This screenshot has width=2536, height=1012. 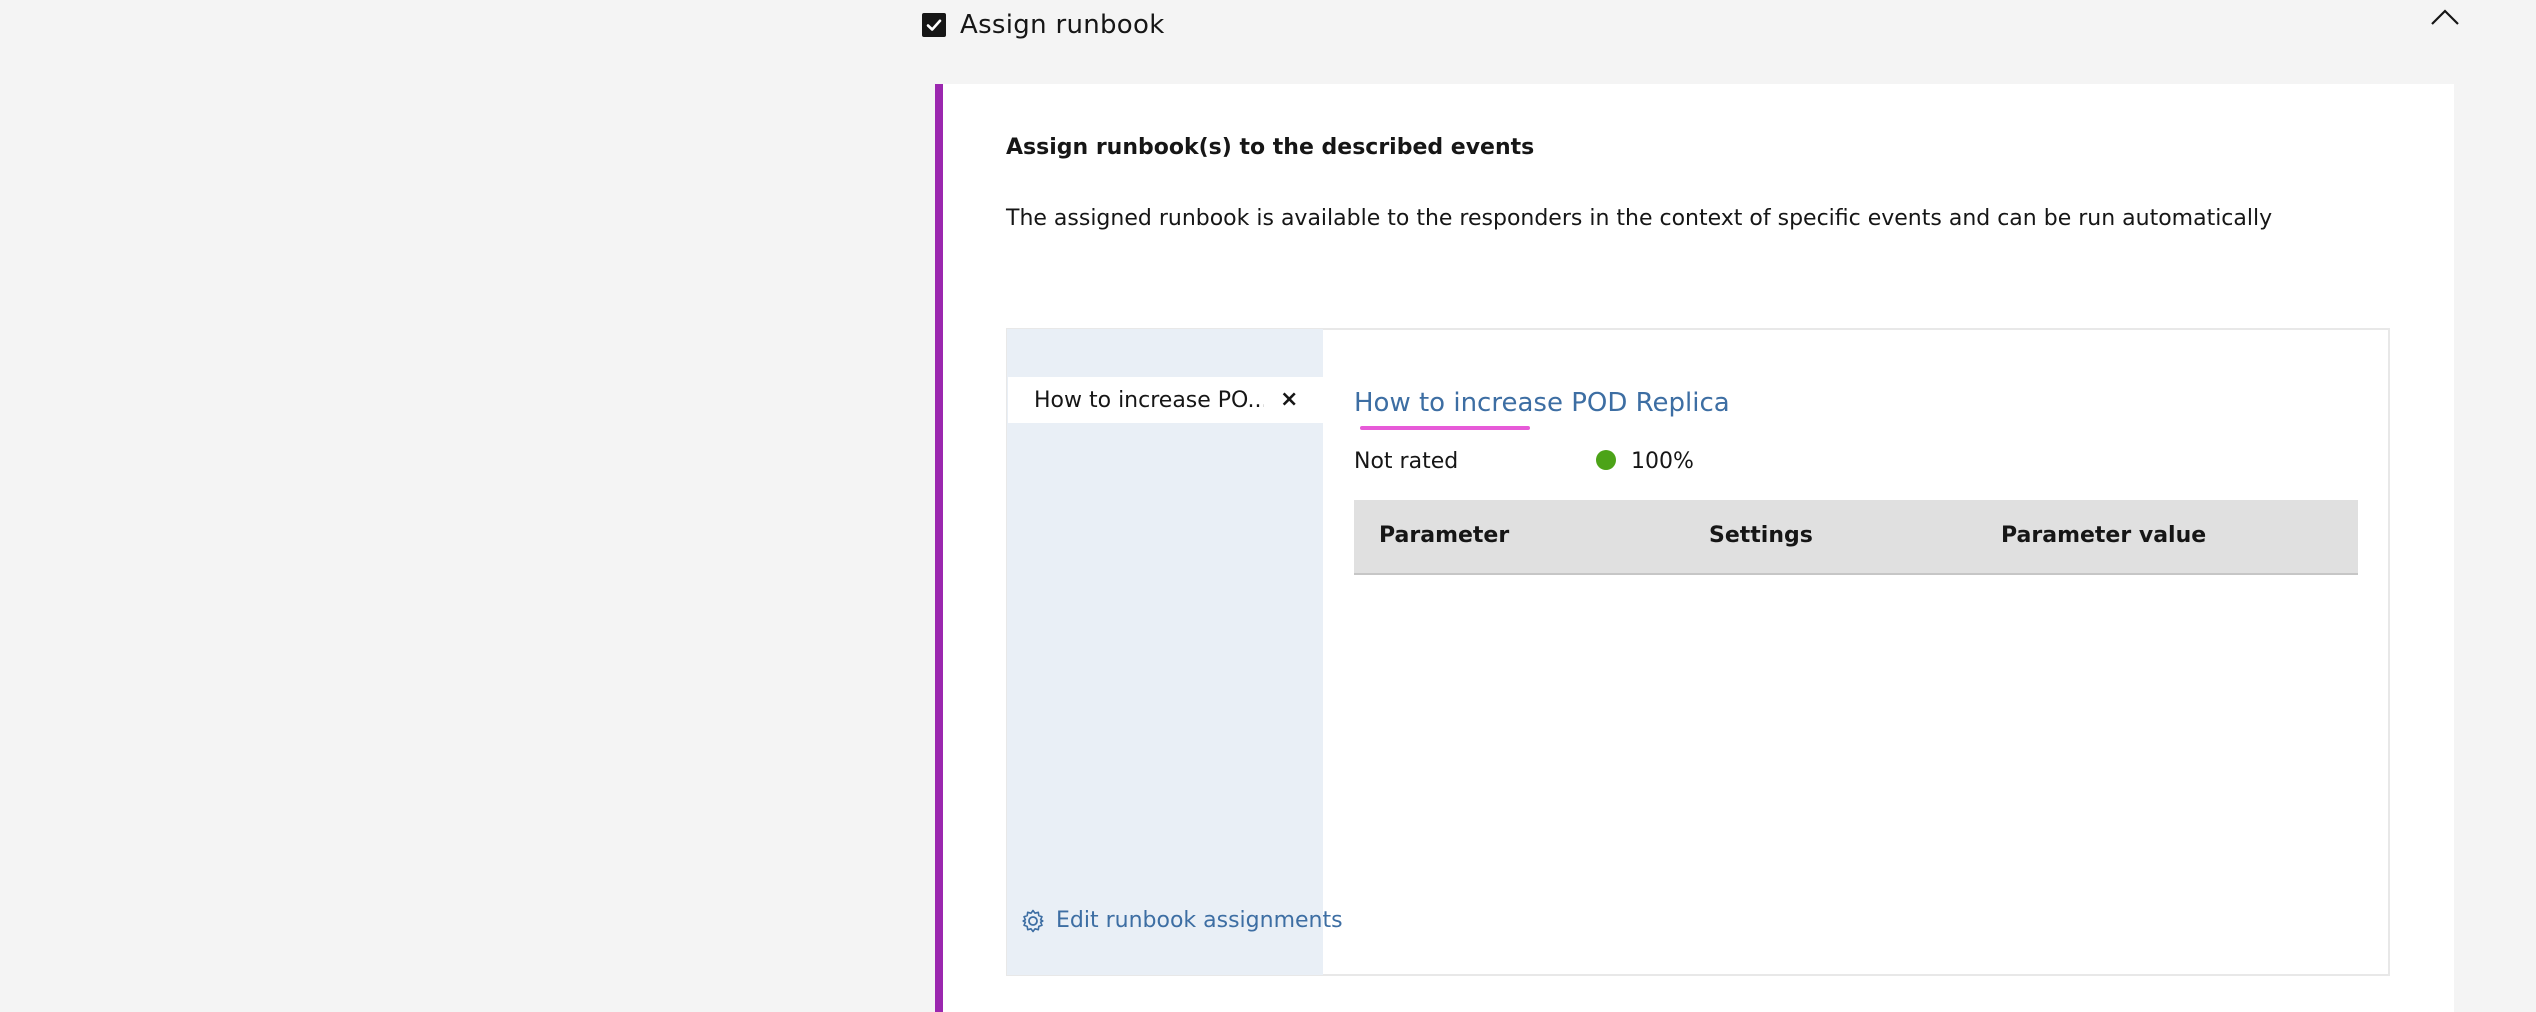 I want to click on runbook-success-rate: 100%, so click(x=1662, y=461).